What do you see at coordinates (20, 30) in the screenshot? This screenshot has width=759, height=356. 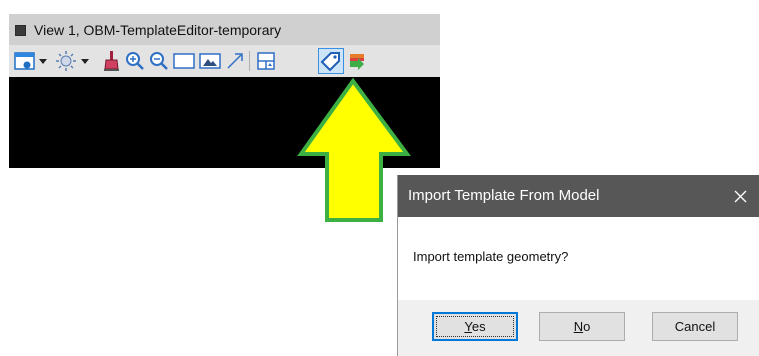 I see `window-menu-icon` at bounding box center [20, 30].